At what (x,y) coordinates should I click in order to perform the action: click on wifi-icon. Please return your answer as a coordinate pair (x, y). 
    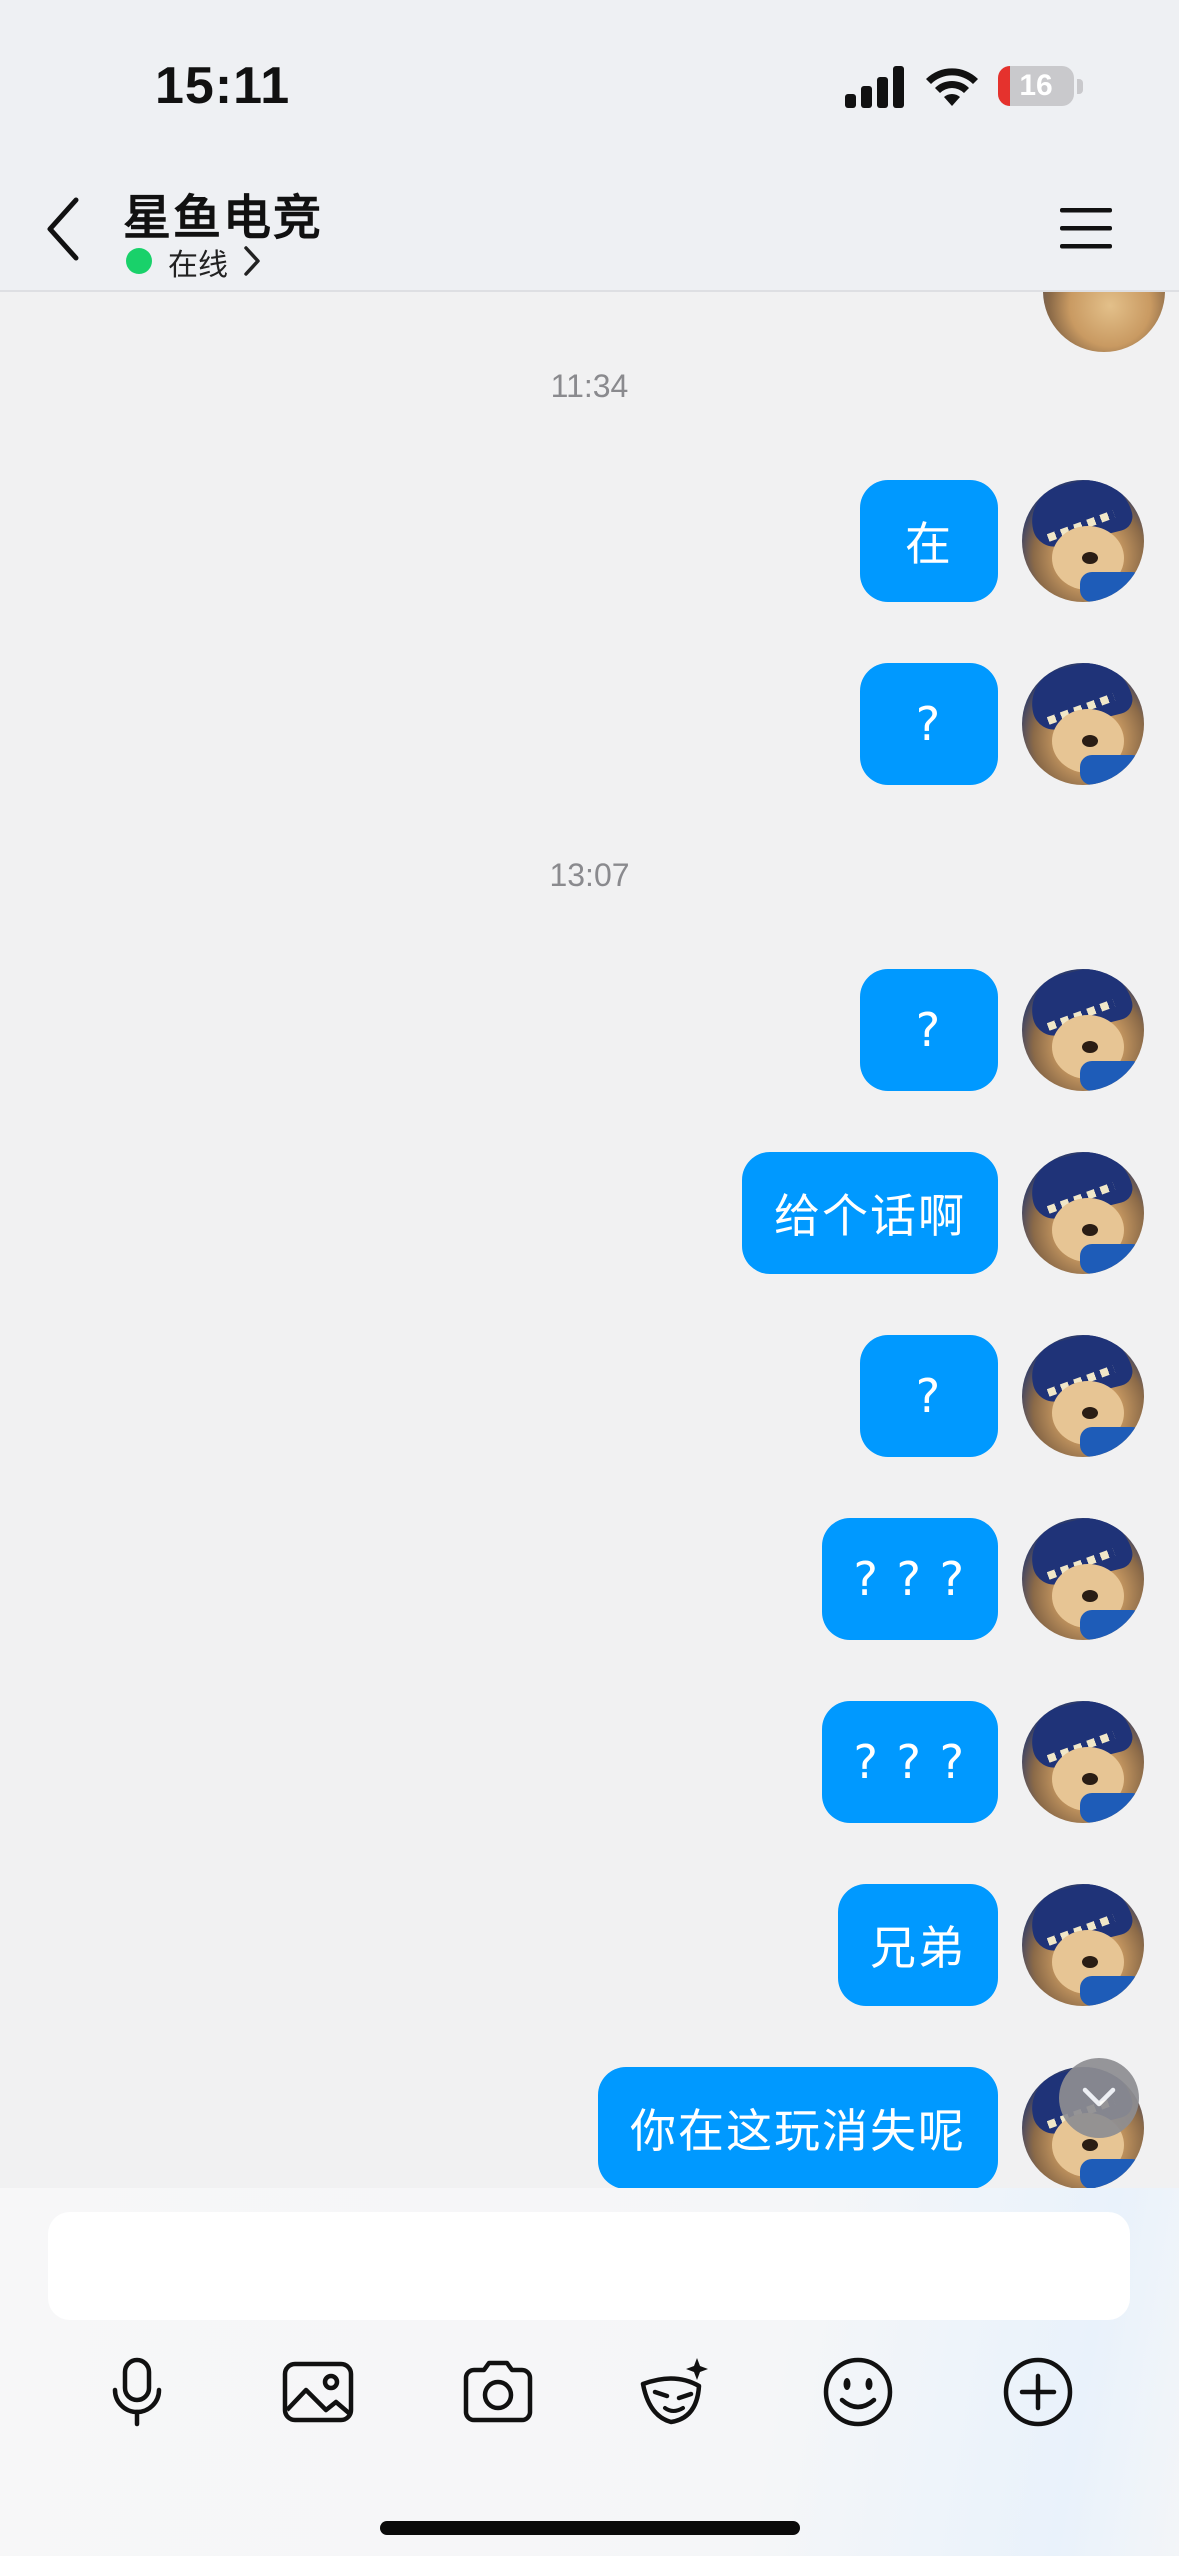
    Looking at the image, I should click on (952, 87).